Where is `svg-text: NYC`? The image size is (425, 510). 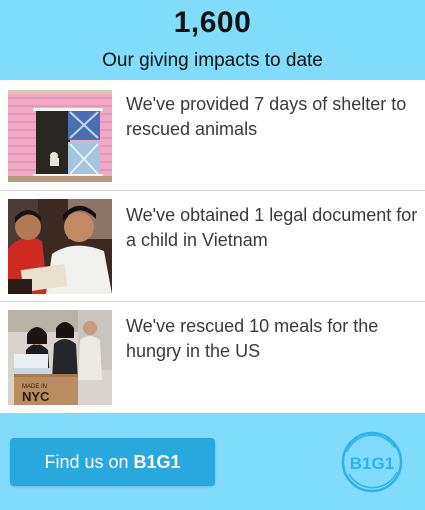
svg-text: NYC is located at coordinates (36, 396).